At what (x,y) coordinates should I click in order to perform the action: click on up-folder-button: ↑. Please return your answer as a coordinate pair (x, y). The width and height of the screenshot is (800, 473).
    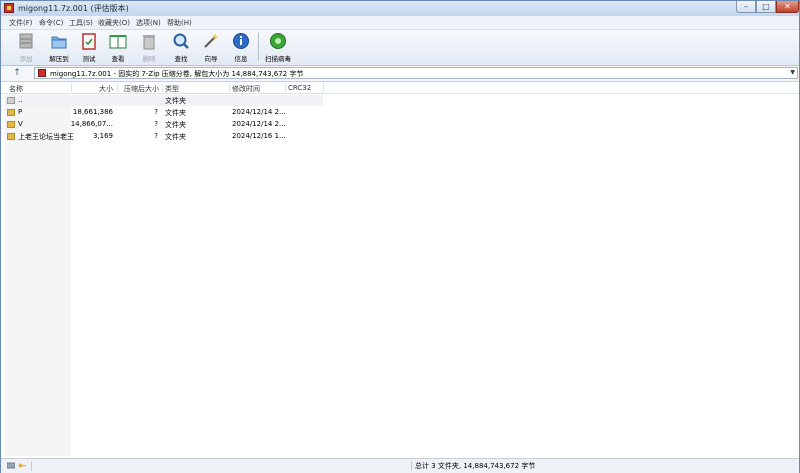
    Looking at the image, I should click on (17, 73).